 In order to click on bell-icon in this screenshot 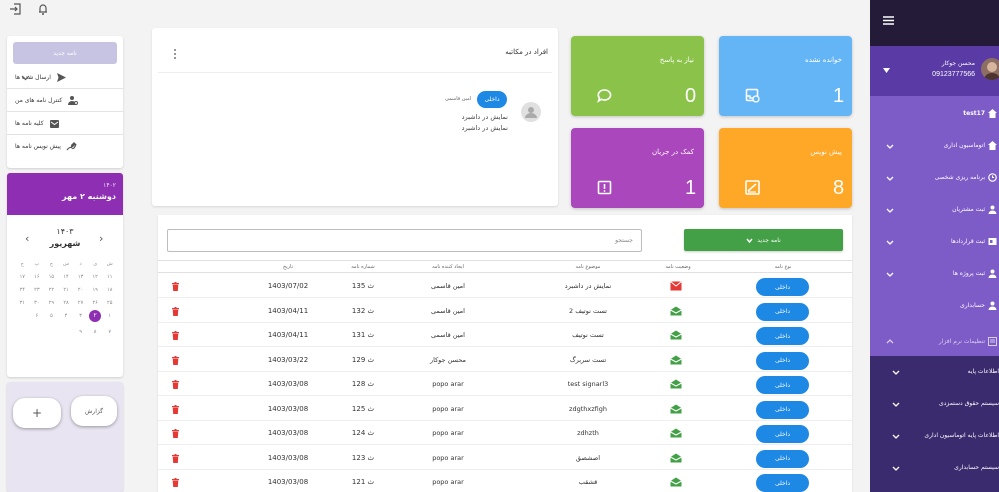, I will do `click(43, 9)`.